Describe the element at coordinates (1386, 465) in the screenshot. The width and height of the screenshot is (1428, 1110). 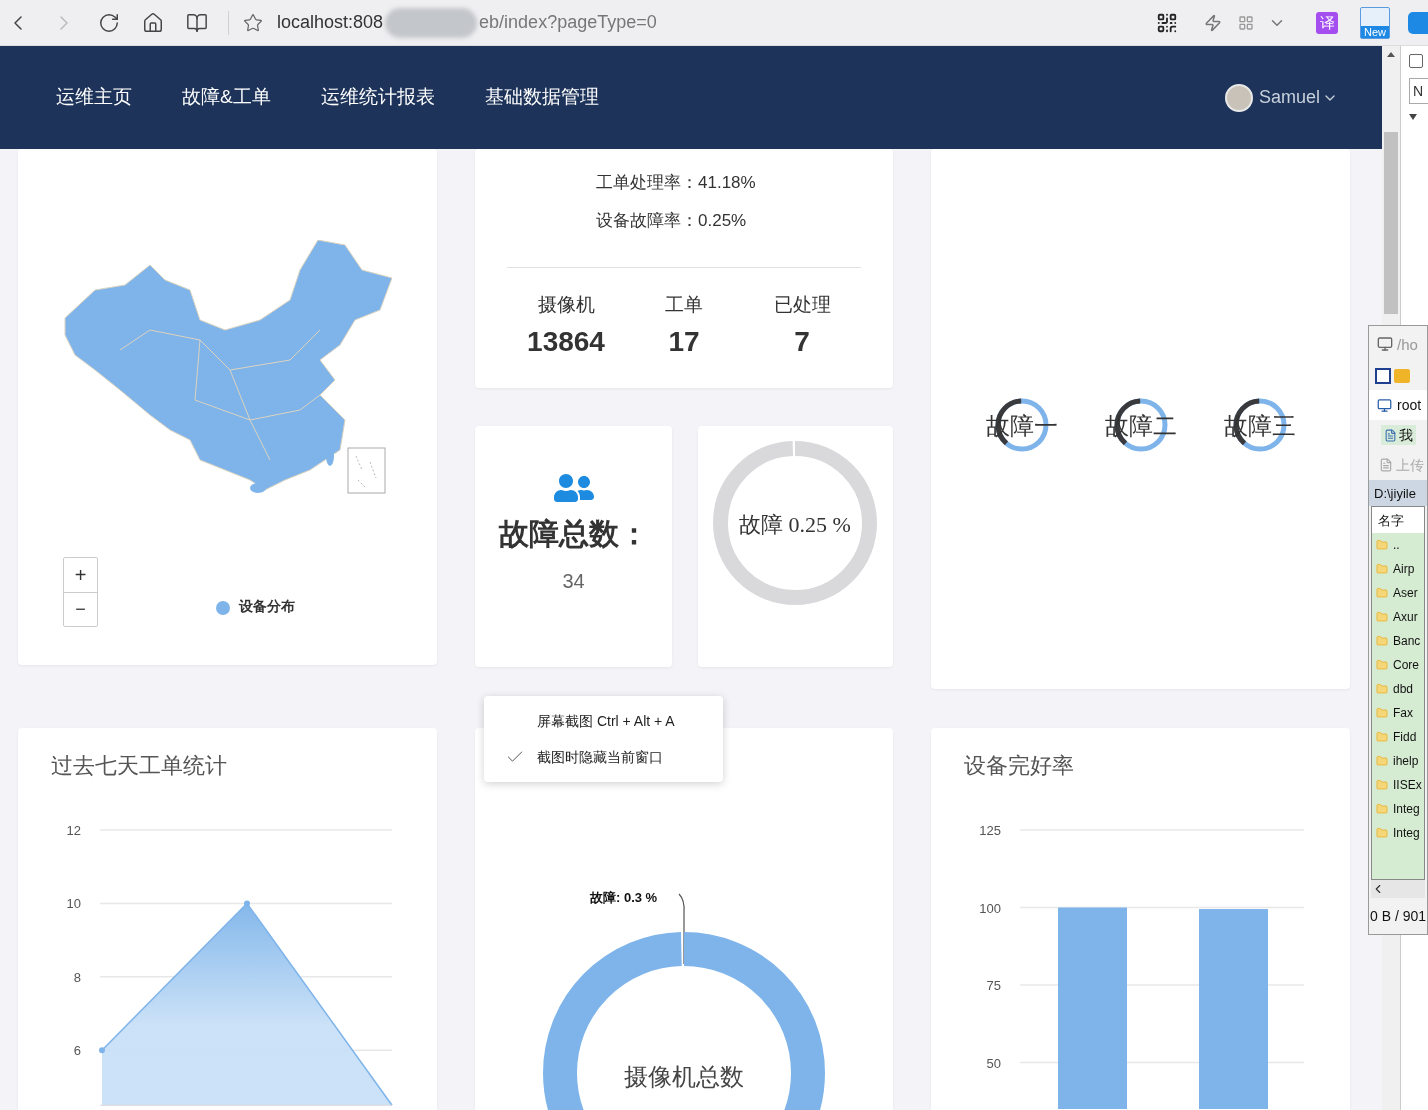
I see `upload-icon` at that location.